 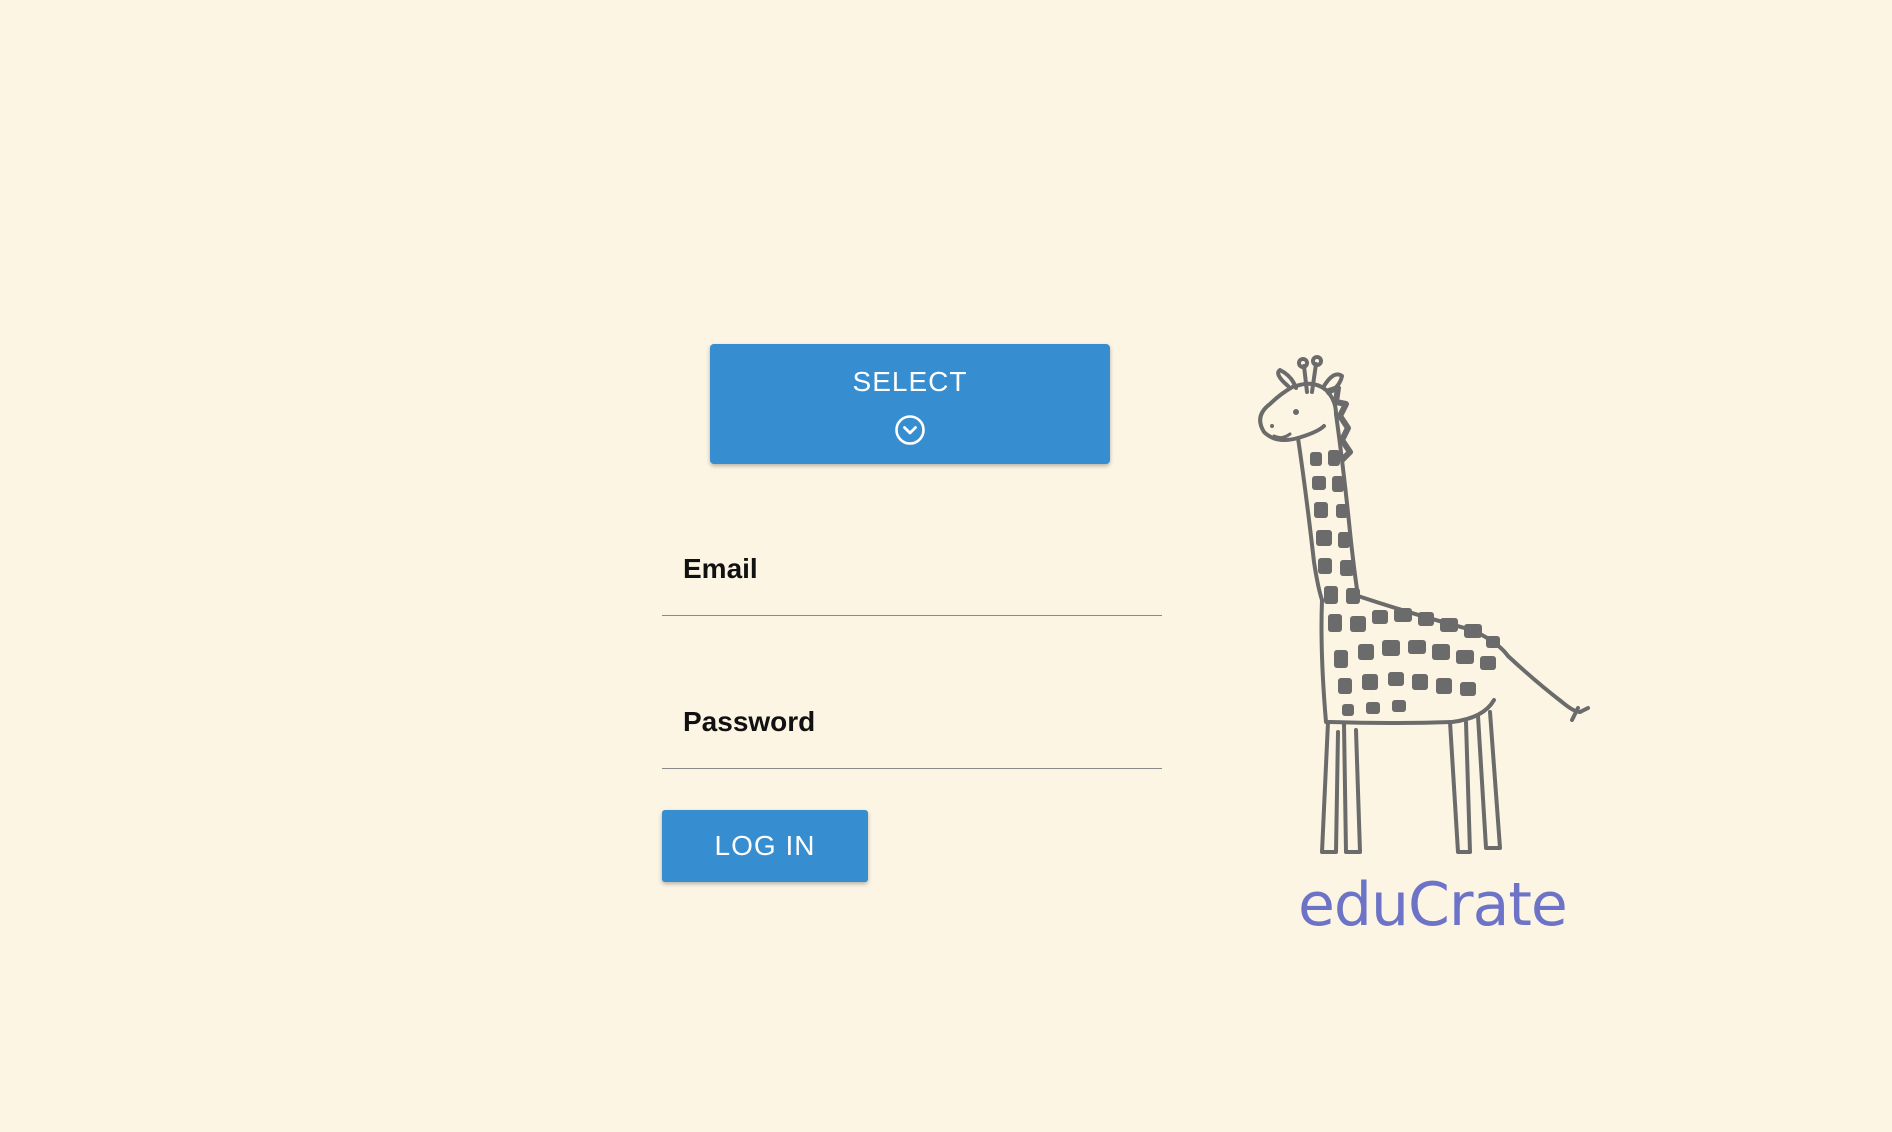 I want to click on giraffe-icon, so click(x=1437, y=612).